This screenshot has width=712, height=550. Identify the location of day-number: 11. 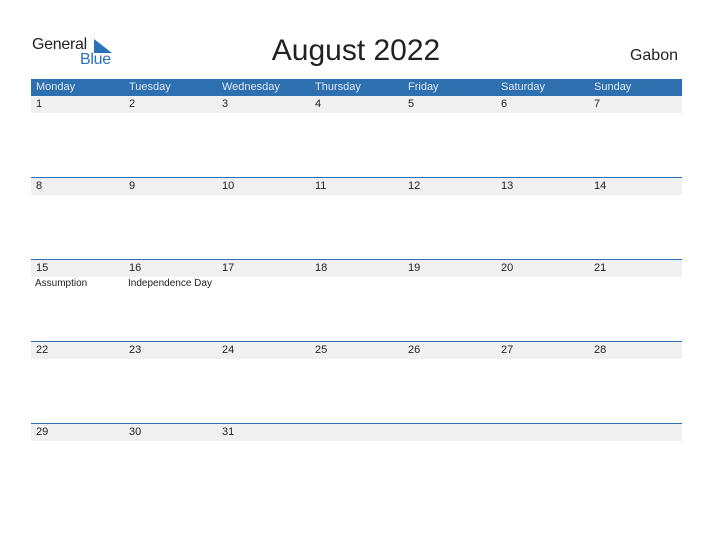
(356, 186).